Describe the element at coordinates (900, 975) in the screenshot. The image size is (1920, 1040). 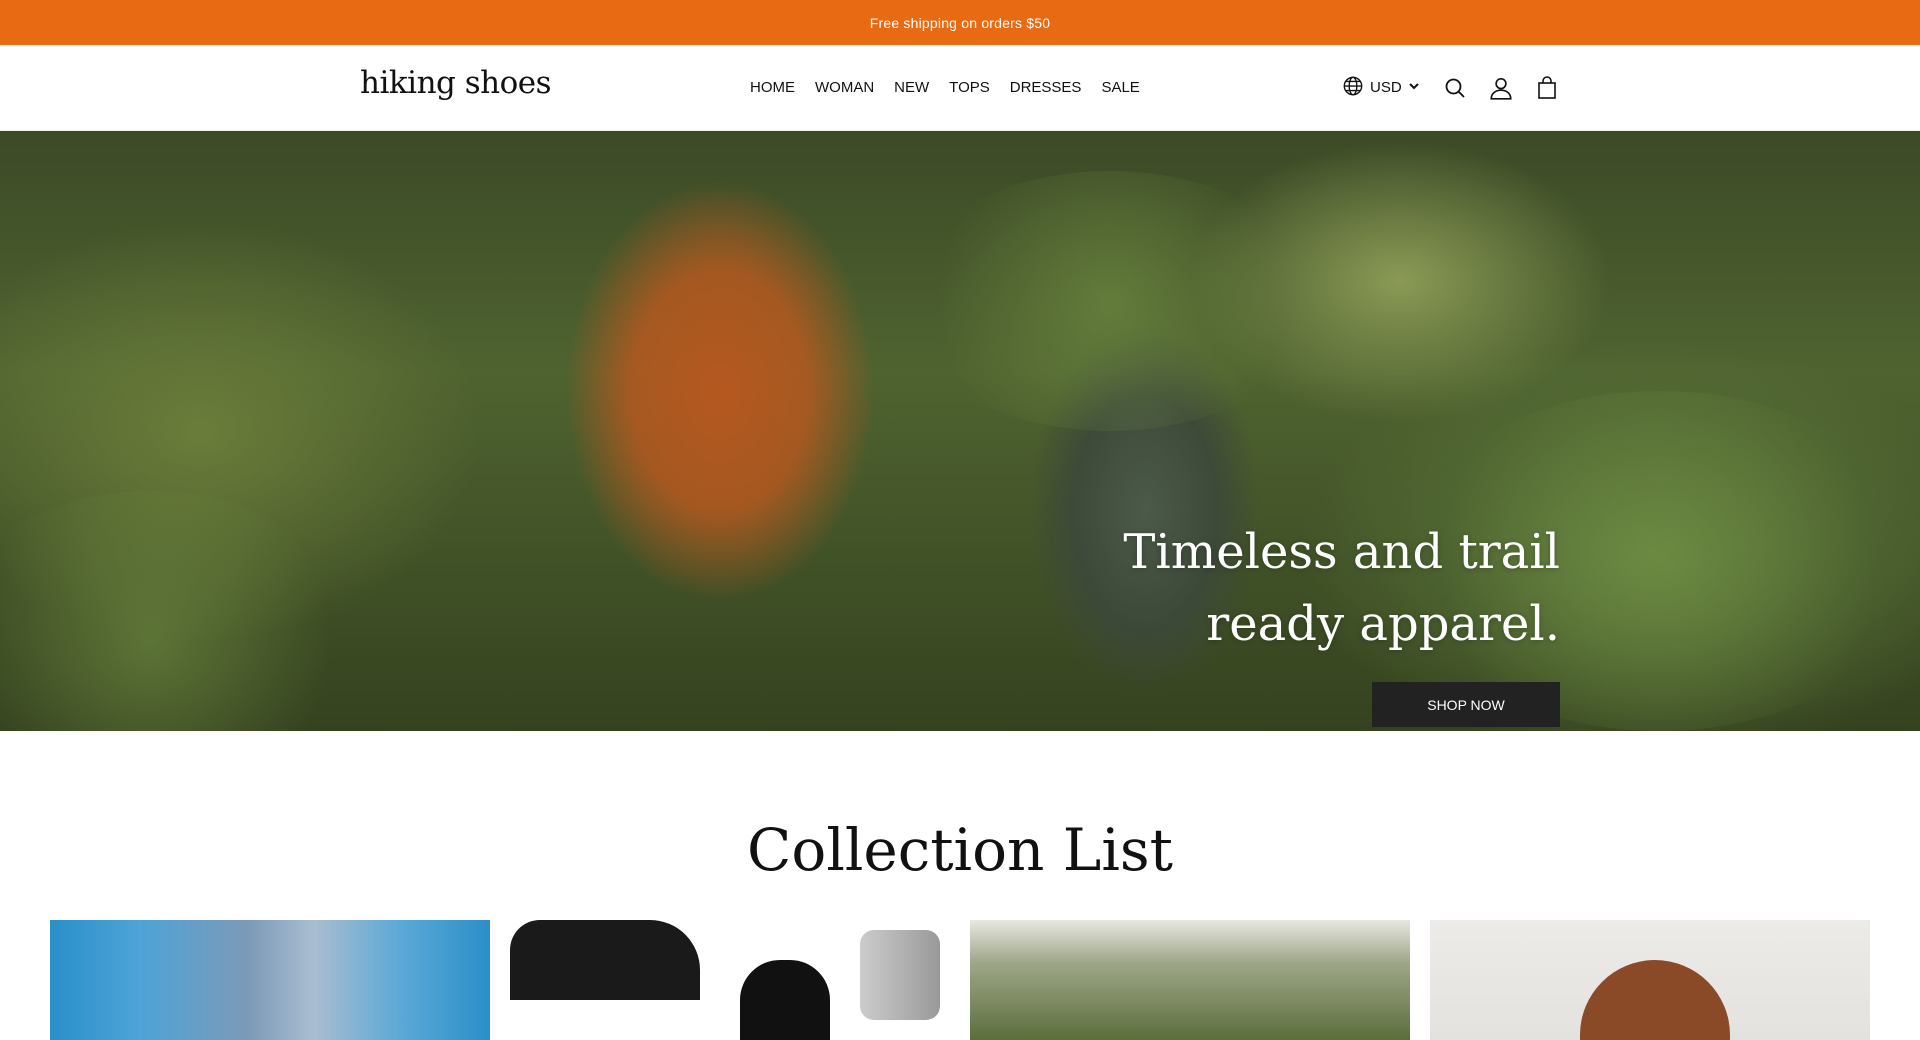
I see `gear-axe-image` at that location.